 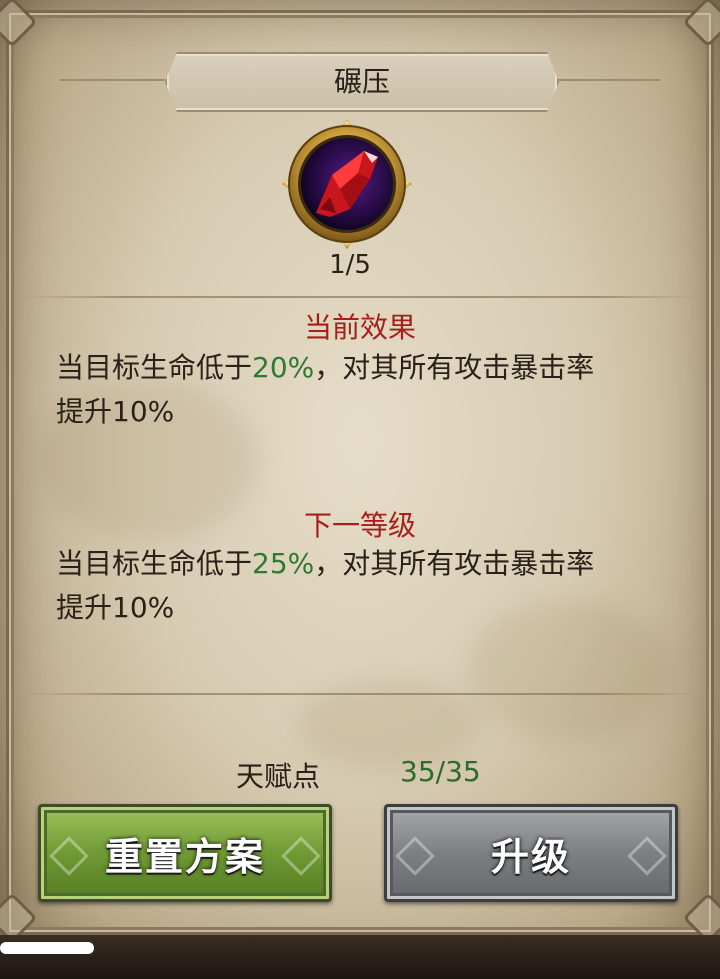 What do you see at coordinates (366, 586) in the screenshot?
I see `next-level-description: 当目标生命低于25%，对其所有攻击暴击率 提升10%` at bounding box center [366, 586].